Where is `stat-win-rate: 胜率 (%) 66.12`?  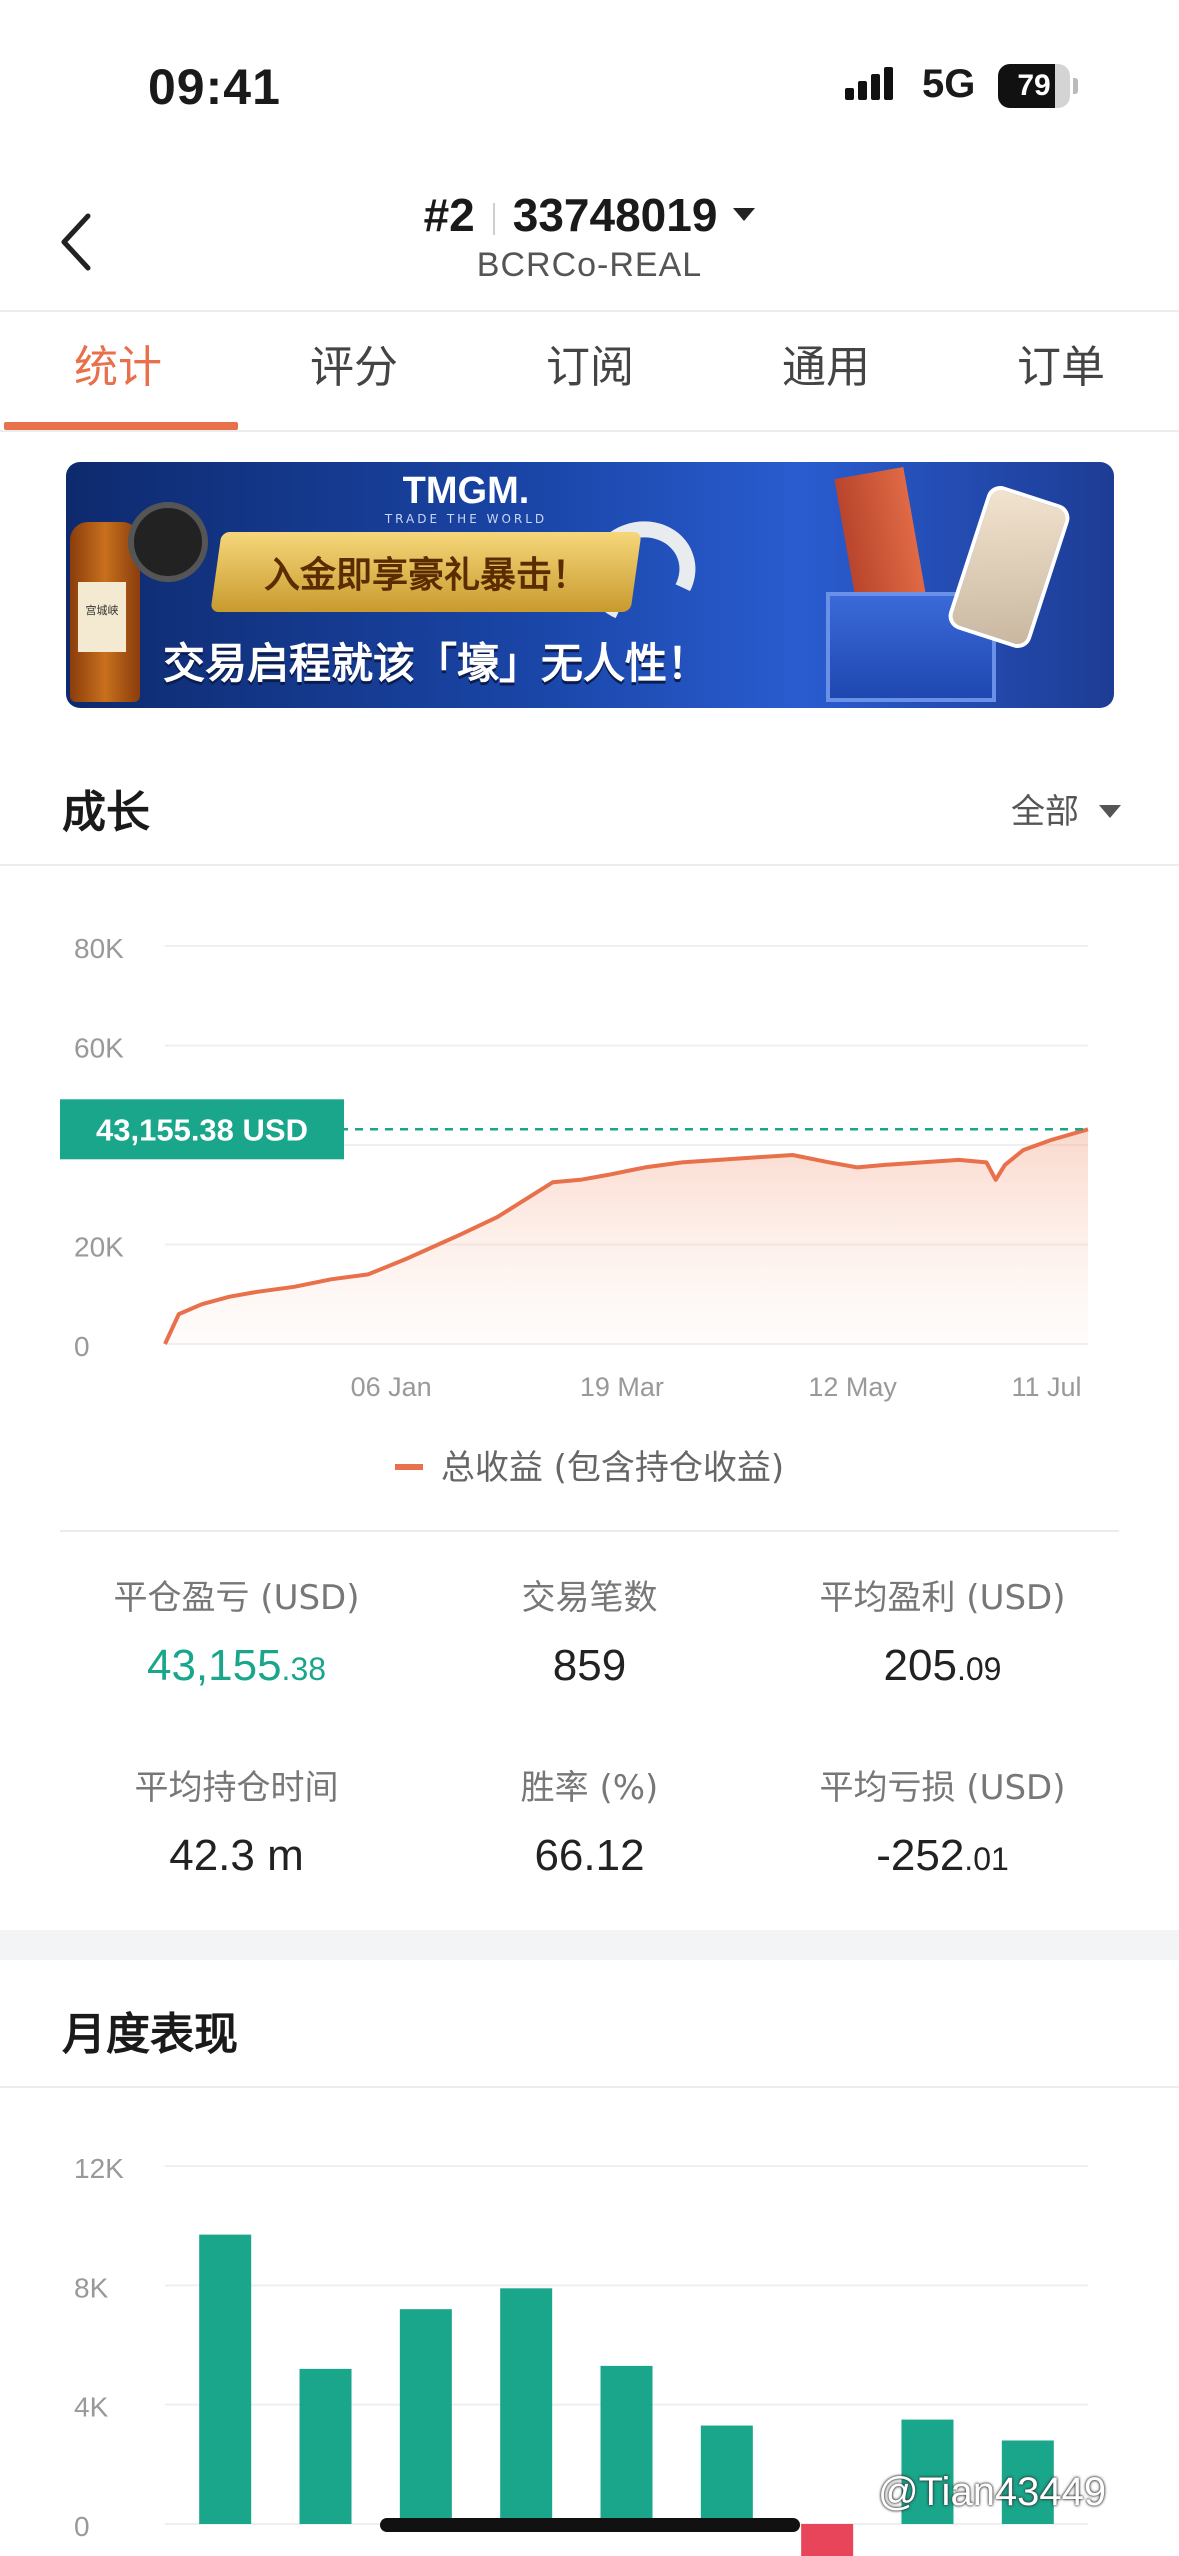 stat-win-rate: 胜率 (%) 66.12 is located at coordinates (589, 1820).